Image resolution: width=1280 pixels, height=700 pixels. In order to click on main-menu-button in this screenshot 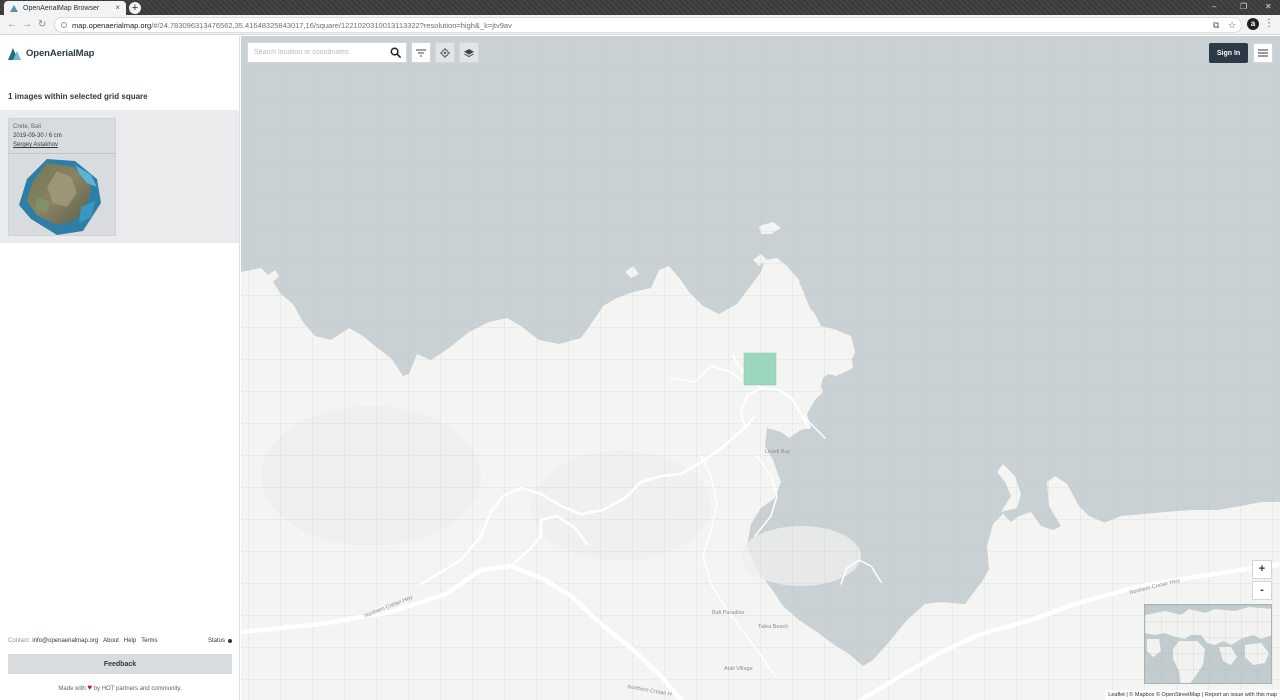, I will do `click(1263, 53)`.